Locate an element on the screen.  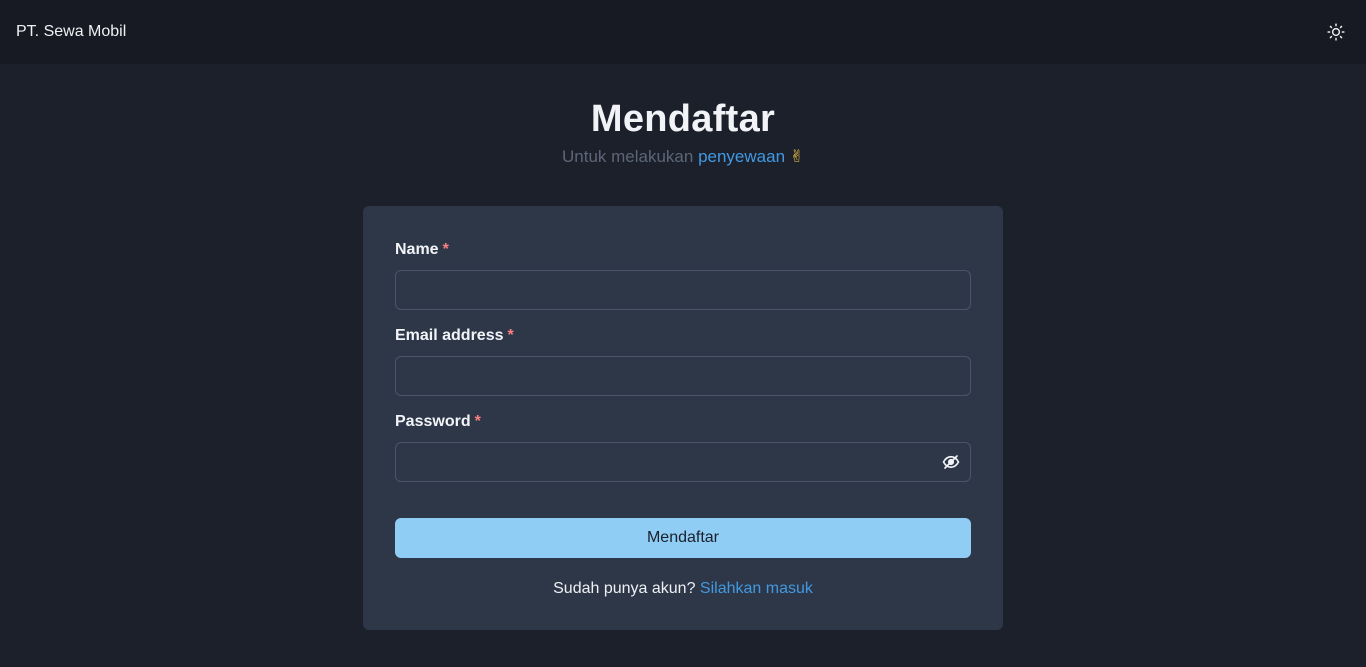
brand-link: PT. Sewa Mobil is located at coordinates (71, 32).